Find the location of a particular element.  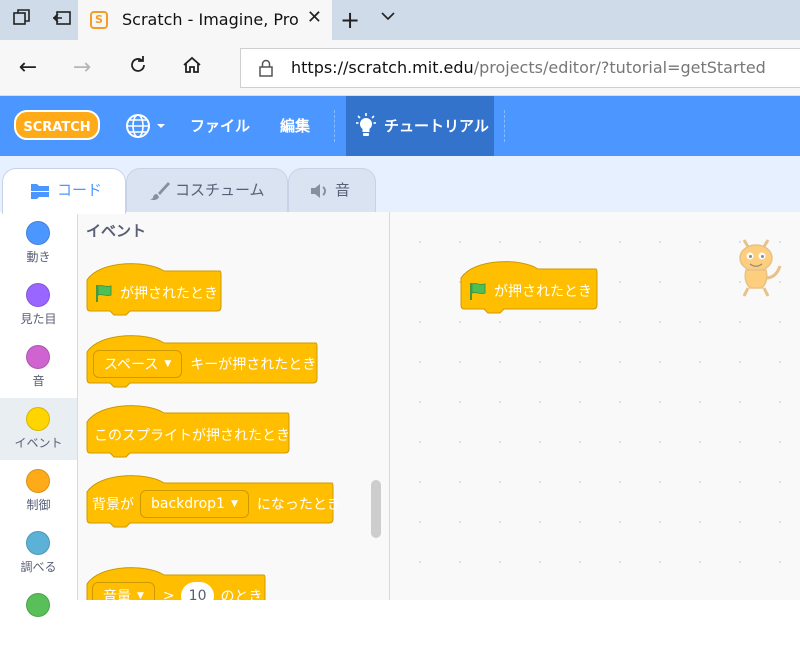

tab-sounds: 音 is located at coordinates (332, 190).